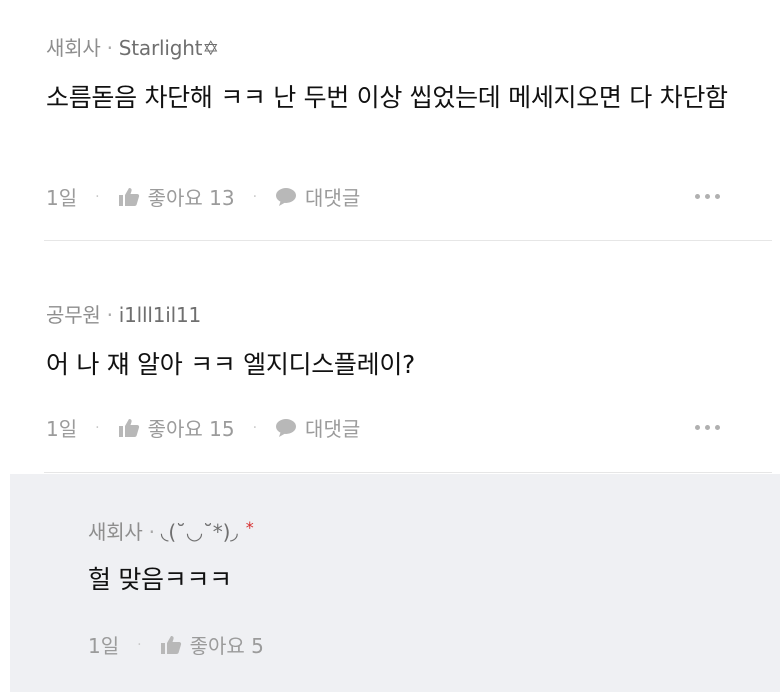 This screenshot has width=780, height=692. Describe the element at coordinates (387, 97) in the screenshot. I see `comment-text: 소름돋음 차단해 ㅋㅋ 난 두번 이상 씹었는데 메세지오면 다 차단함` at that location.